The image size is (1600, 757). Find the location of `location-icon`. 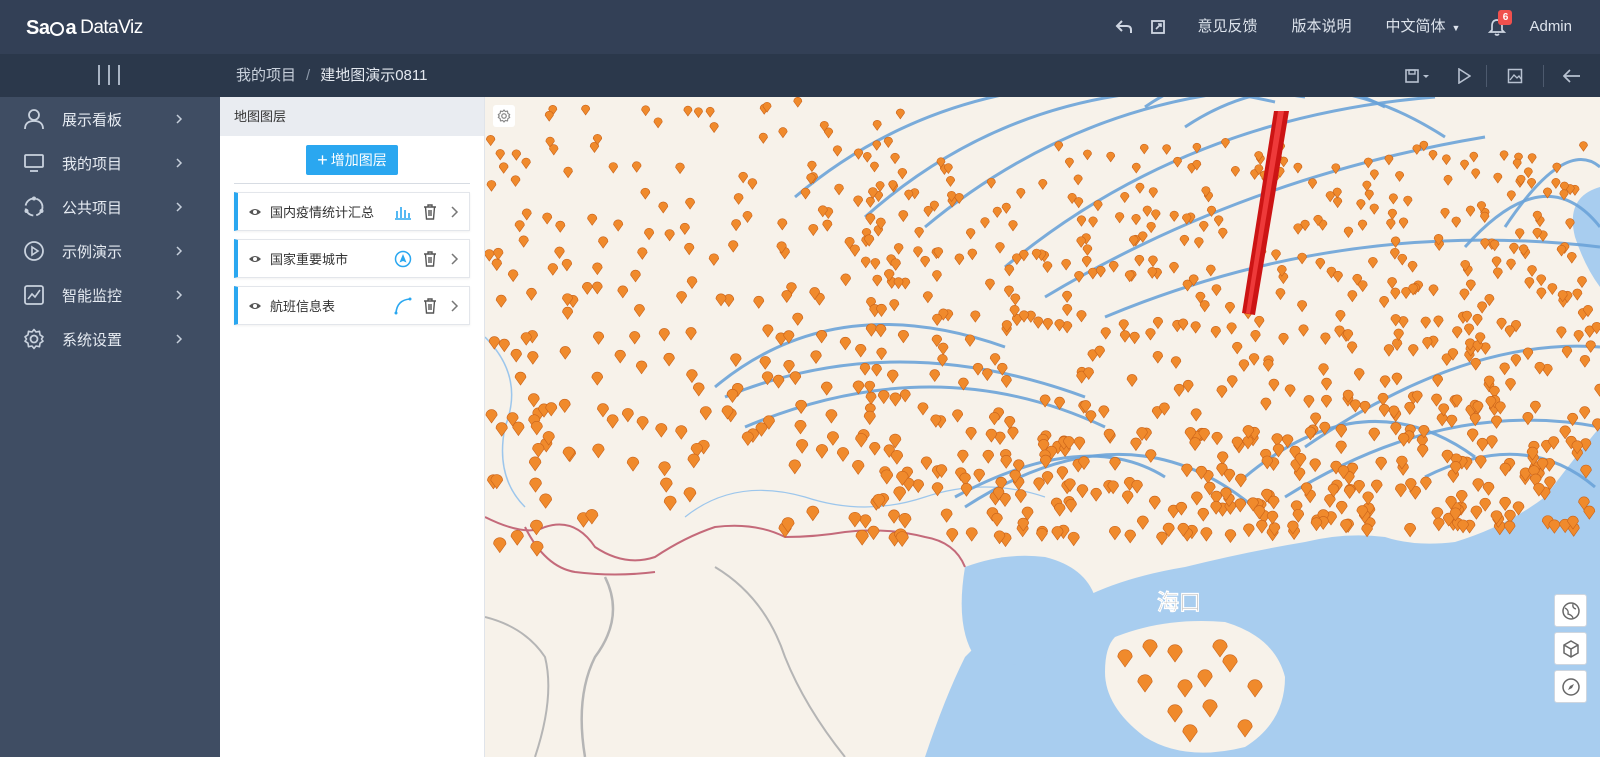

location-icon is located at coordinates (403, 259).